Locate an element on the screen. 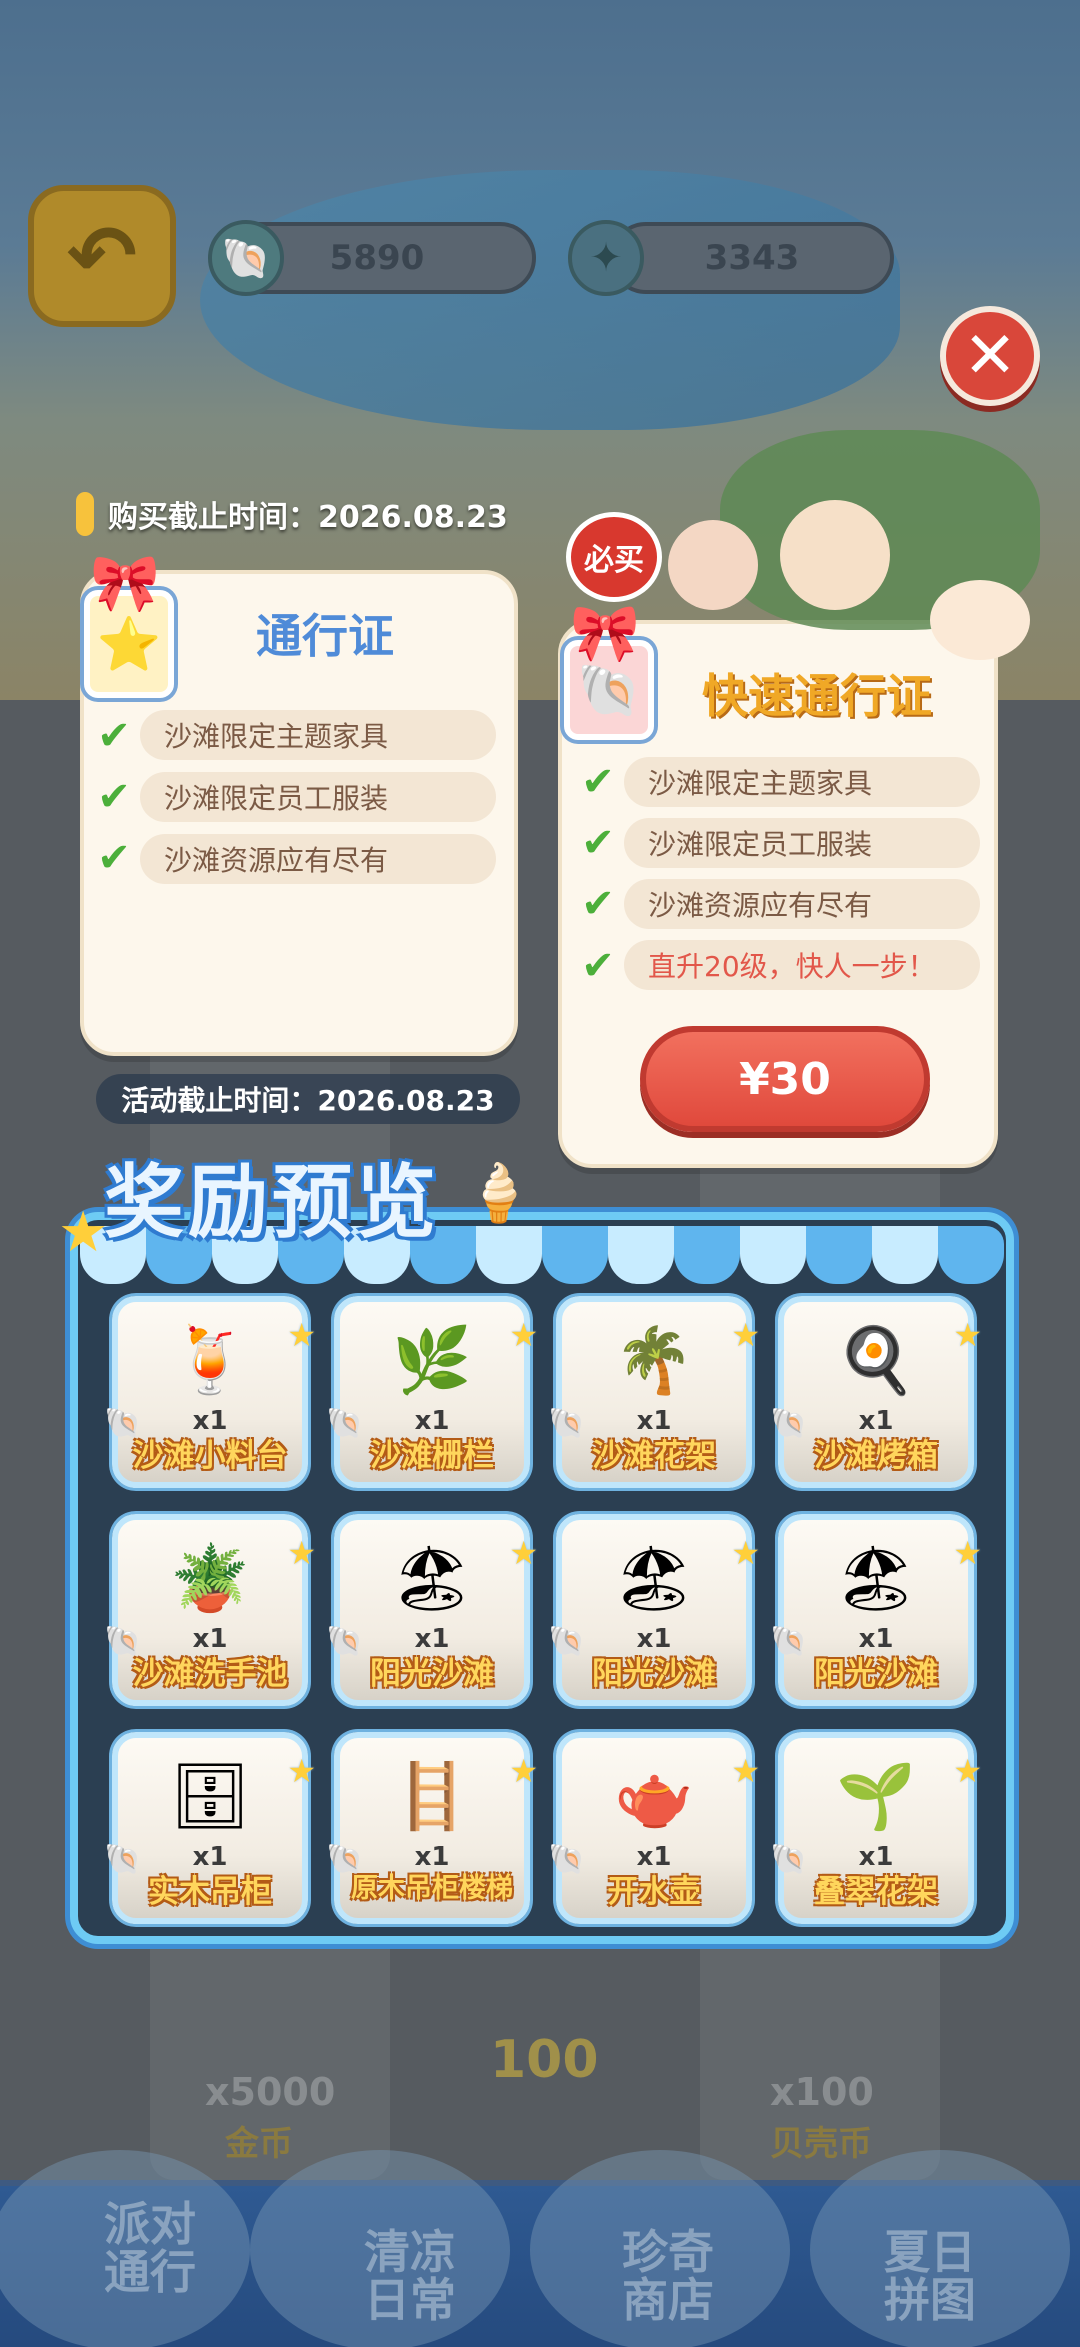 The image size is (1080, 2347). nav-cool-daily: 清凉 日常 is located at coordinates (410, 2276).